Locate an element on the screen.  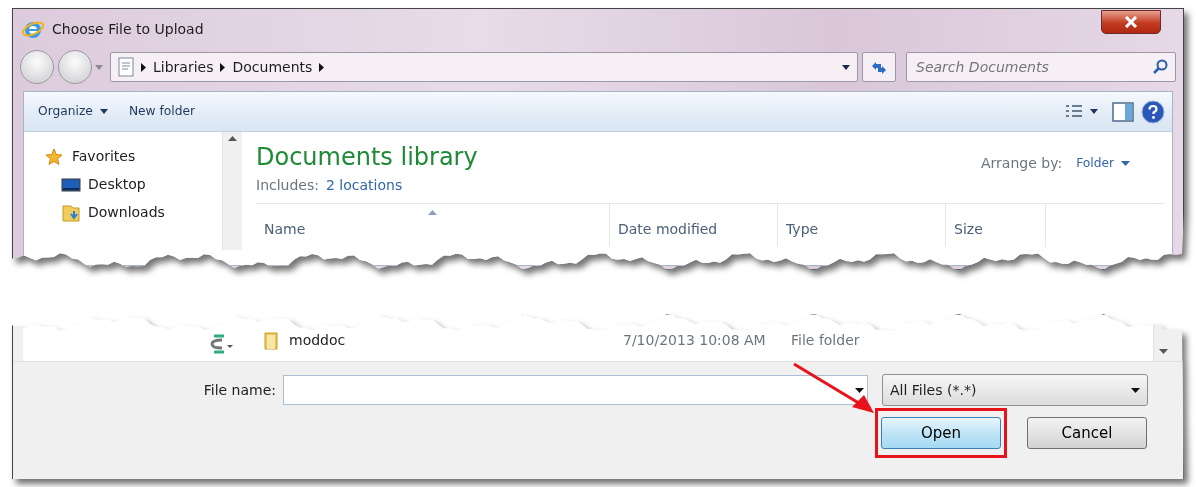
forward-button is located at coordinates (74, 67).